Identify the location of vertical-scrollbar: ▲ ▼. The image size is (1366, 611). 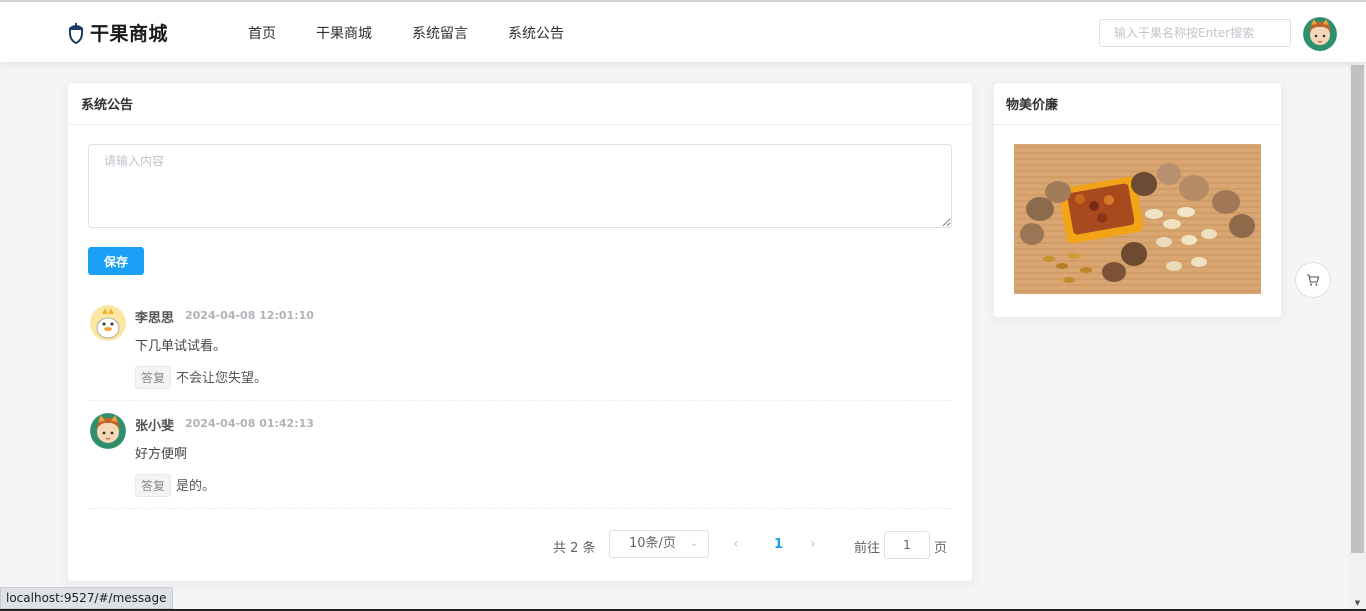
(1357, 336).